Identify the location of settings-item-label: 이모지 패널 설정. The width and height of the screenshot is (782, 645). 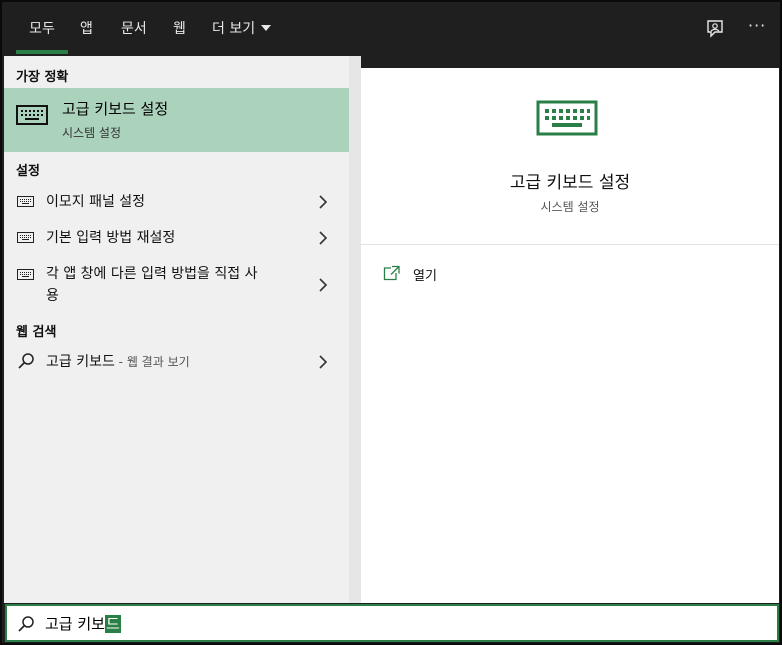
(96, 202).